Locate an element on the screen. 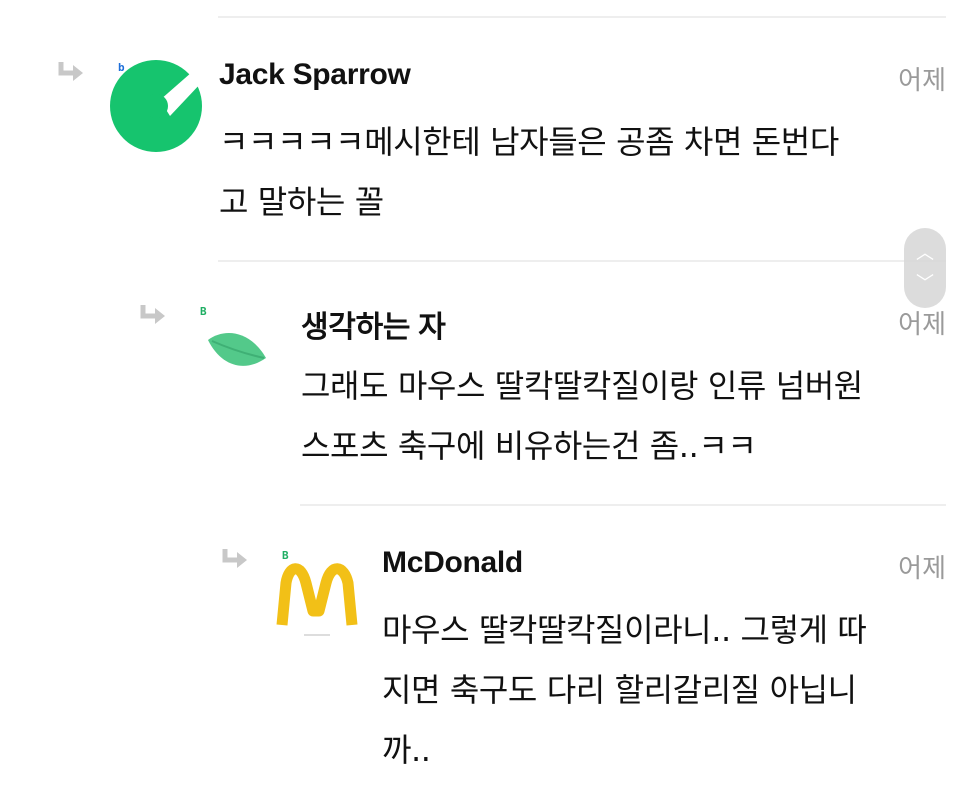  comment-line: 스포츠 축구에 비유하는건 좀..ㅋㅋ is located at coordinates (529, 446).